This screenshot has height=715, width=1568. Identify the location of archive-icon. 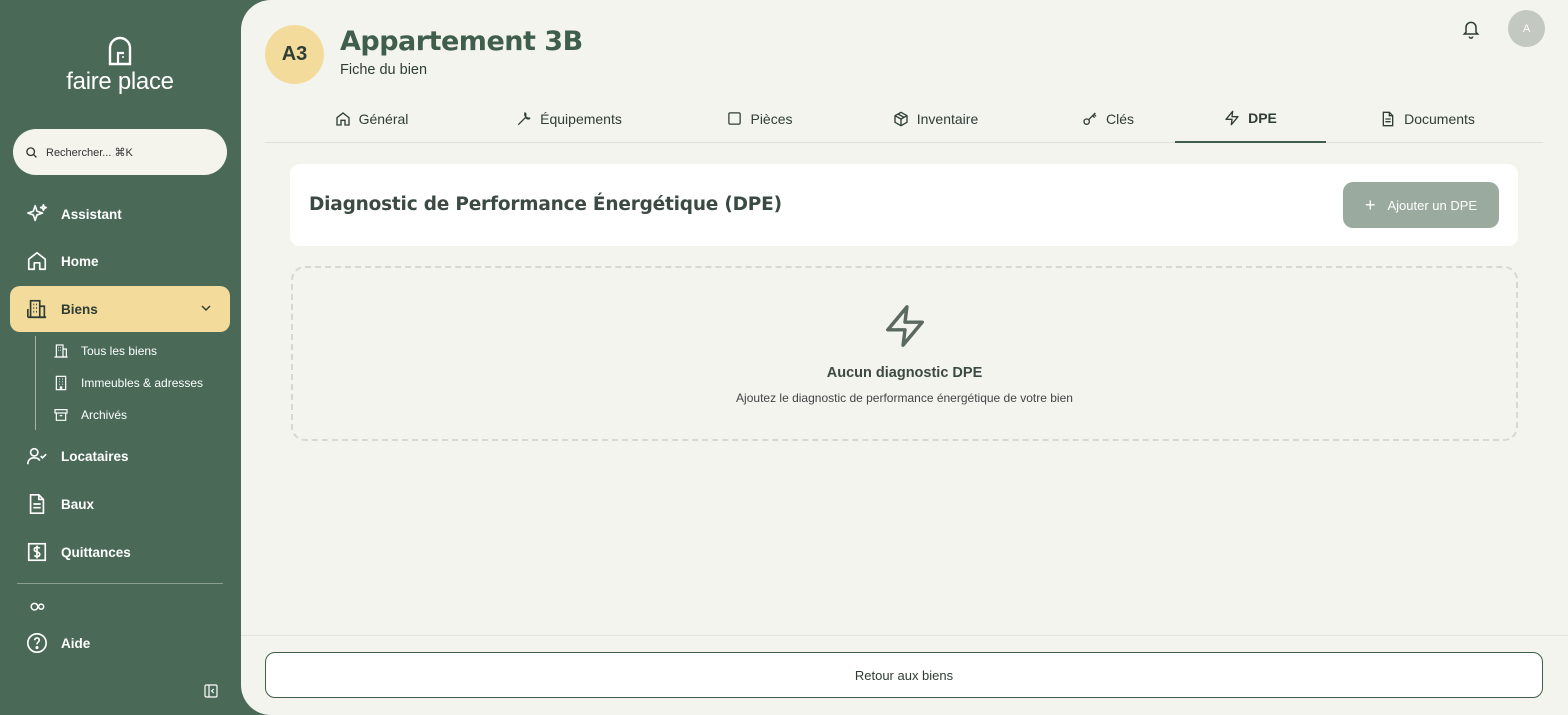
(62, 415).